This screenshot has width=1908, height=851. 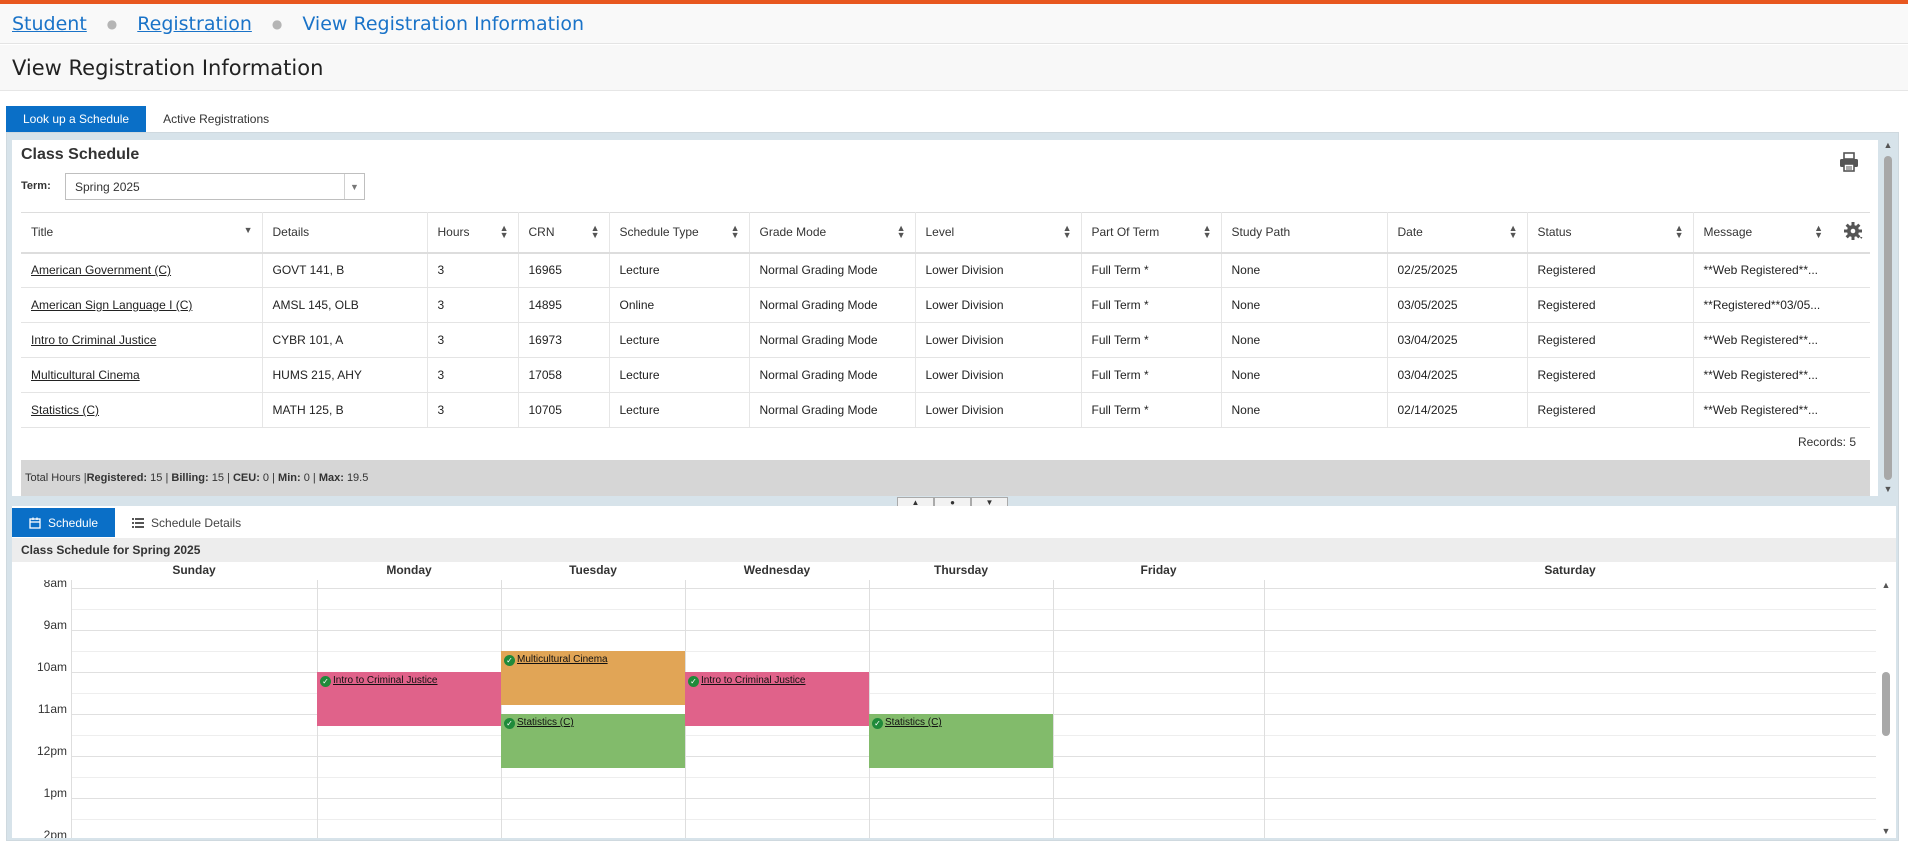 I want to click on table-cell: Lecture, so click(x=679, y=375).